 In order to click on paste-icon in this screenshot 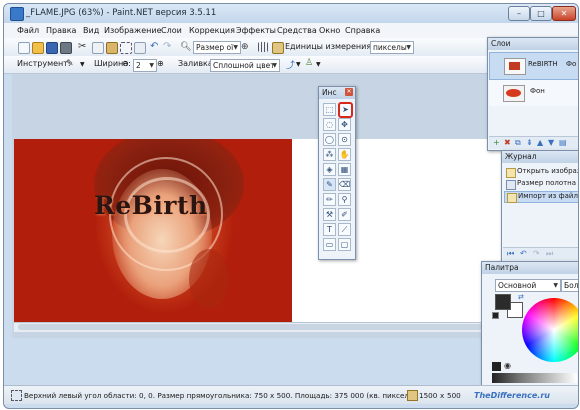, I will do `click(112, 48)`.